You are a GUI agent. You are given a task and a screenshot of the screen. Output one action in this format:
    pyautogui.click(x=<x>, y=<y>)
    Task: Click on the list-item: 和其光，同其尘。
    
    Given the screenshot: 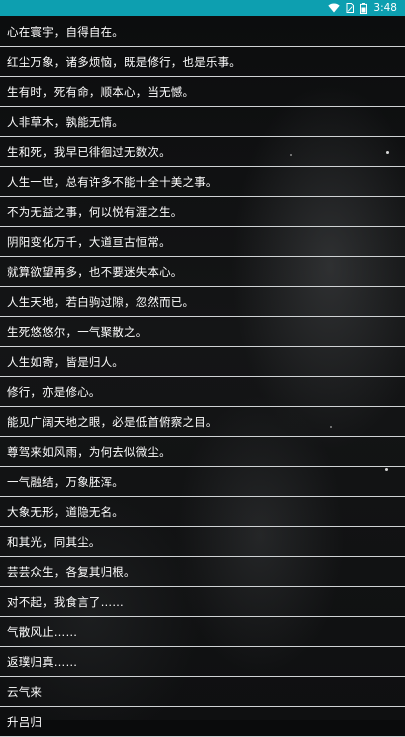 What is the action you would take?
    pyautogui.click(x=202, y=542)
    